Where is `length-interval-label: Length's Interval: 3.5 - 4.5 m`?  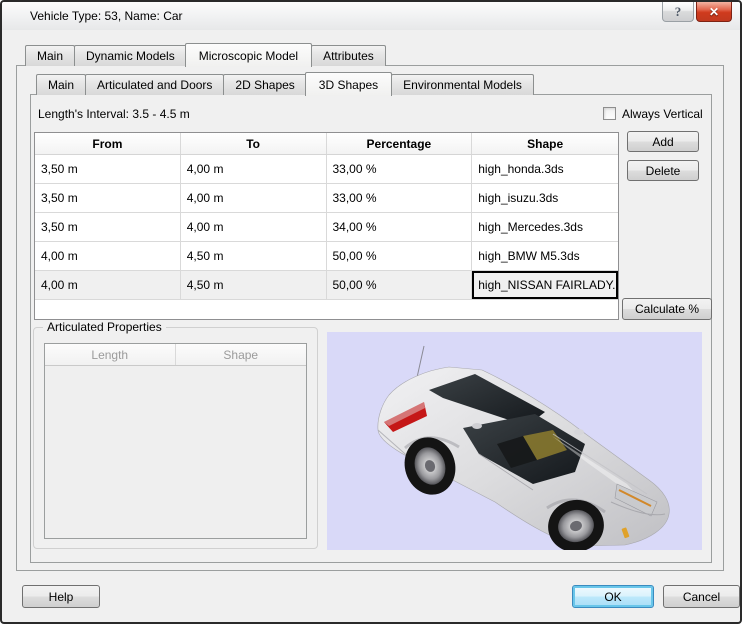
length-interval-label: Length's Interval: 3.5 - 4.5 m is located at coordinates (114, 114).